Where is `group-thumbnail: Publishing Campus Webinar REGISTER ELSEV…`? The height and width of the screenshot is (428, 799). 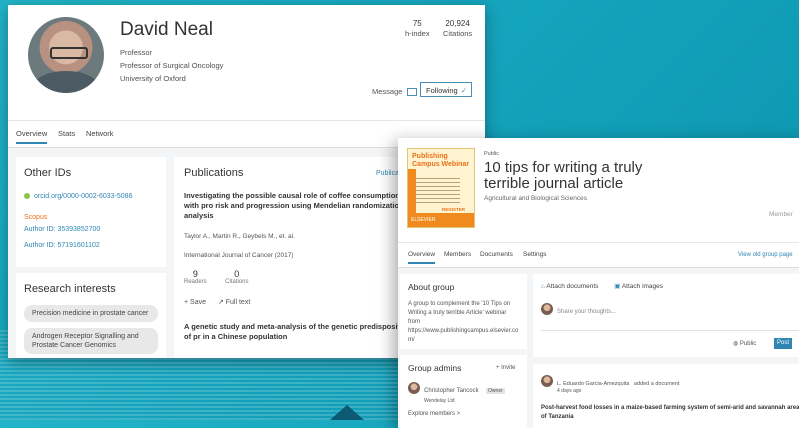 group-thumbnail: Publishing Campus Webinar REGISTER ELSEV… is located at coordinates (441, 188).